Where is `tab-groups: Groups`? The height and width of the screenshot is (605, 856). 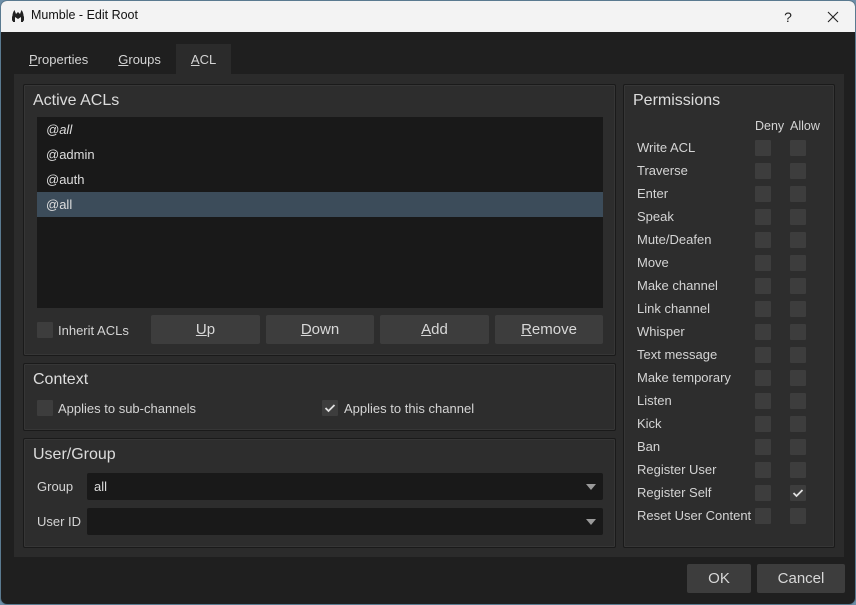
tab-groups: Groups is located at coordinates (139, 59).